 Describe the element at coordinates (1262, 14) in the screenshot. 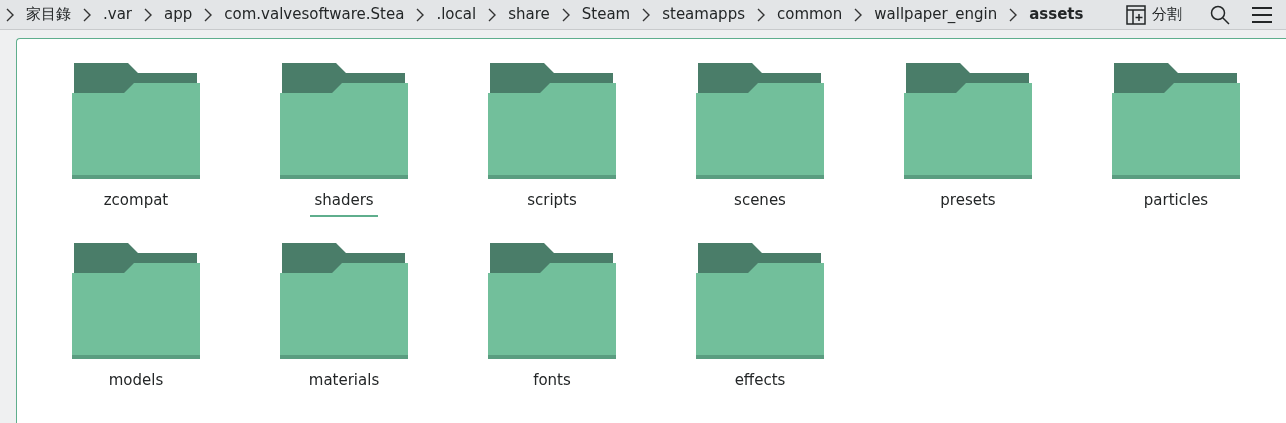

I see `menu-icon` at that location.